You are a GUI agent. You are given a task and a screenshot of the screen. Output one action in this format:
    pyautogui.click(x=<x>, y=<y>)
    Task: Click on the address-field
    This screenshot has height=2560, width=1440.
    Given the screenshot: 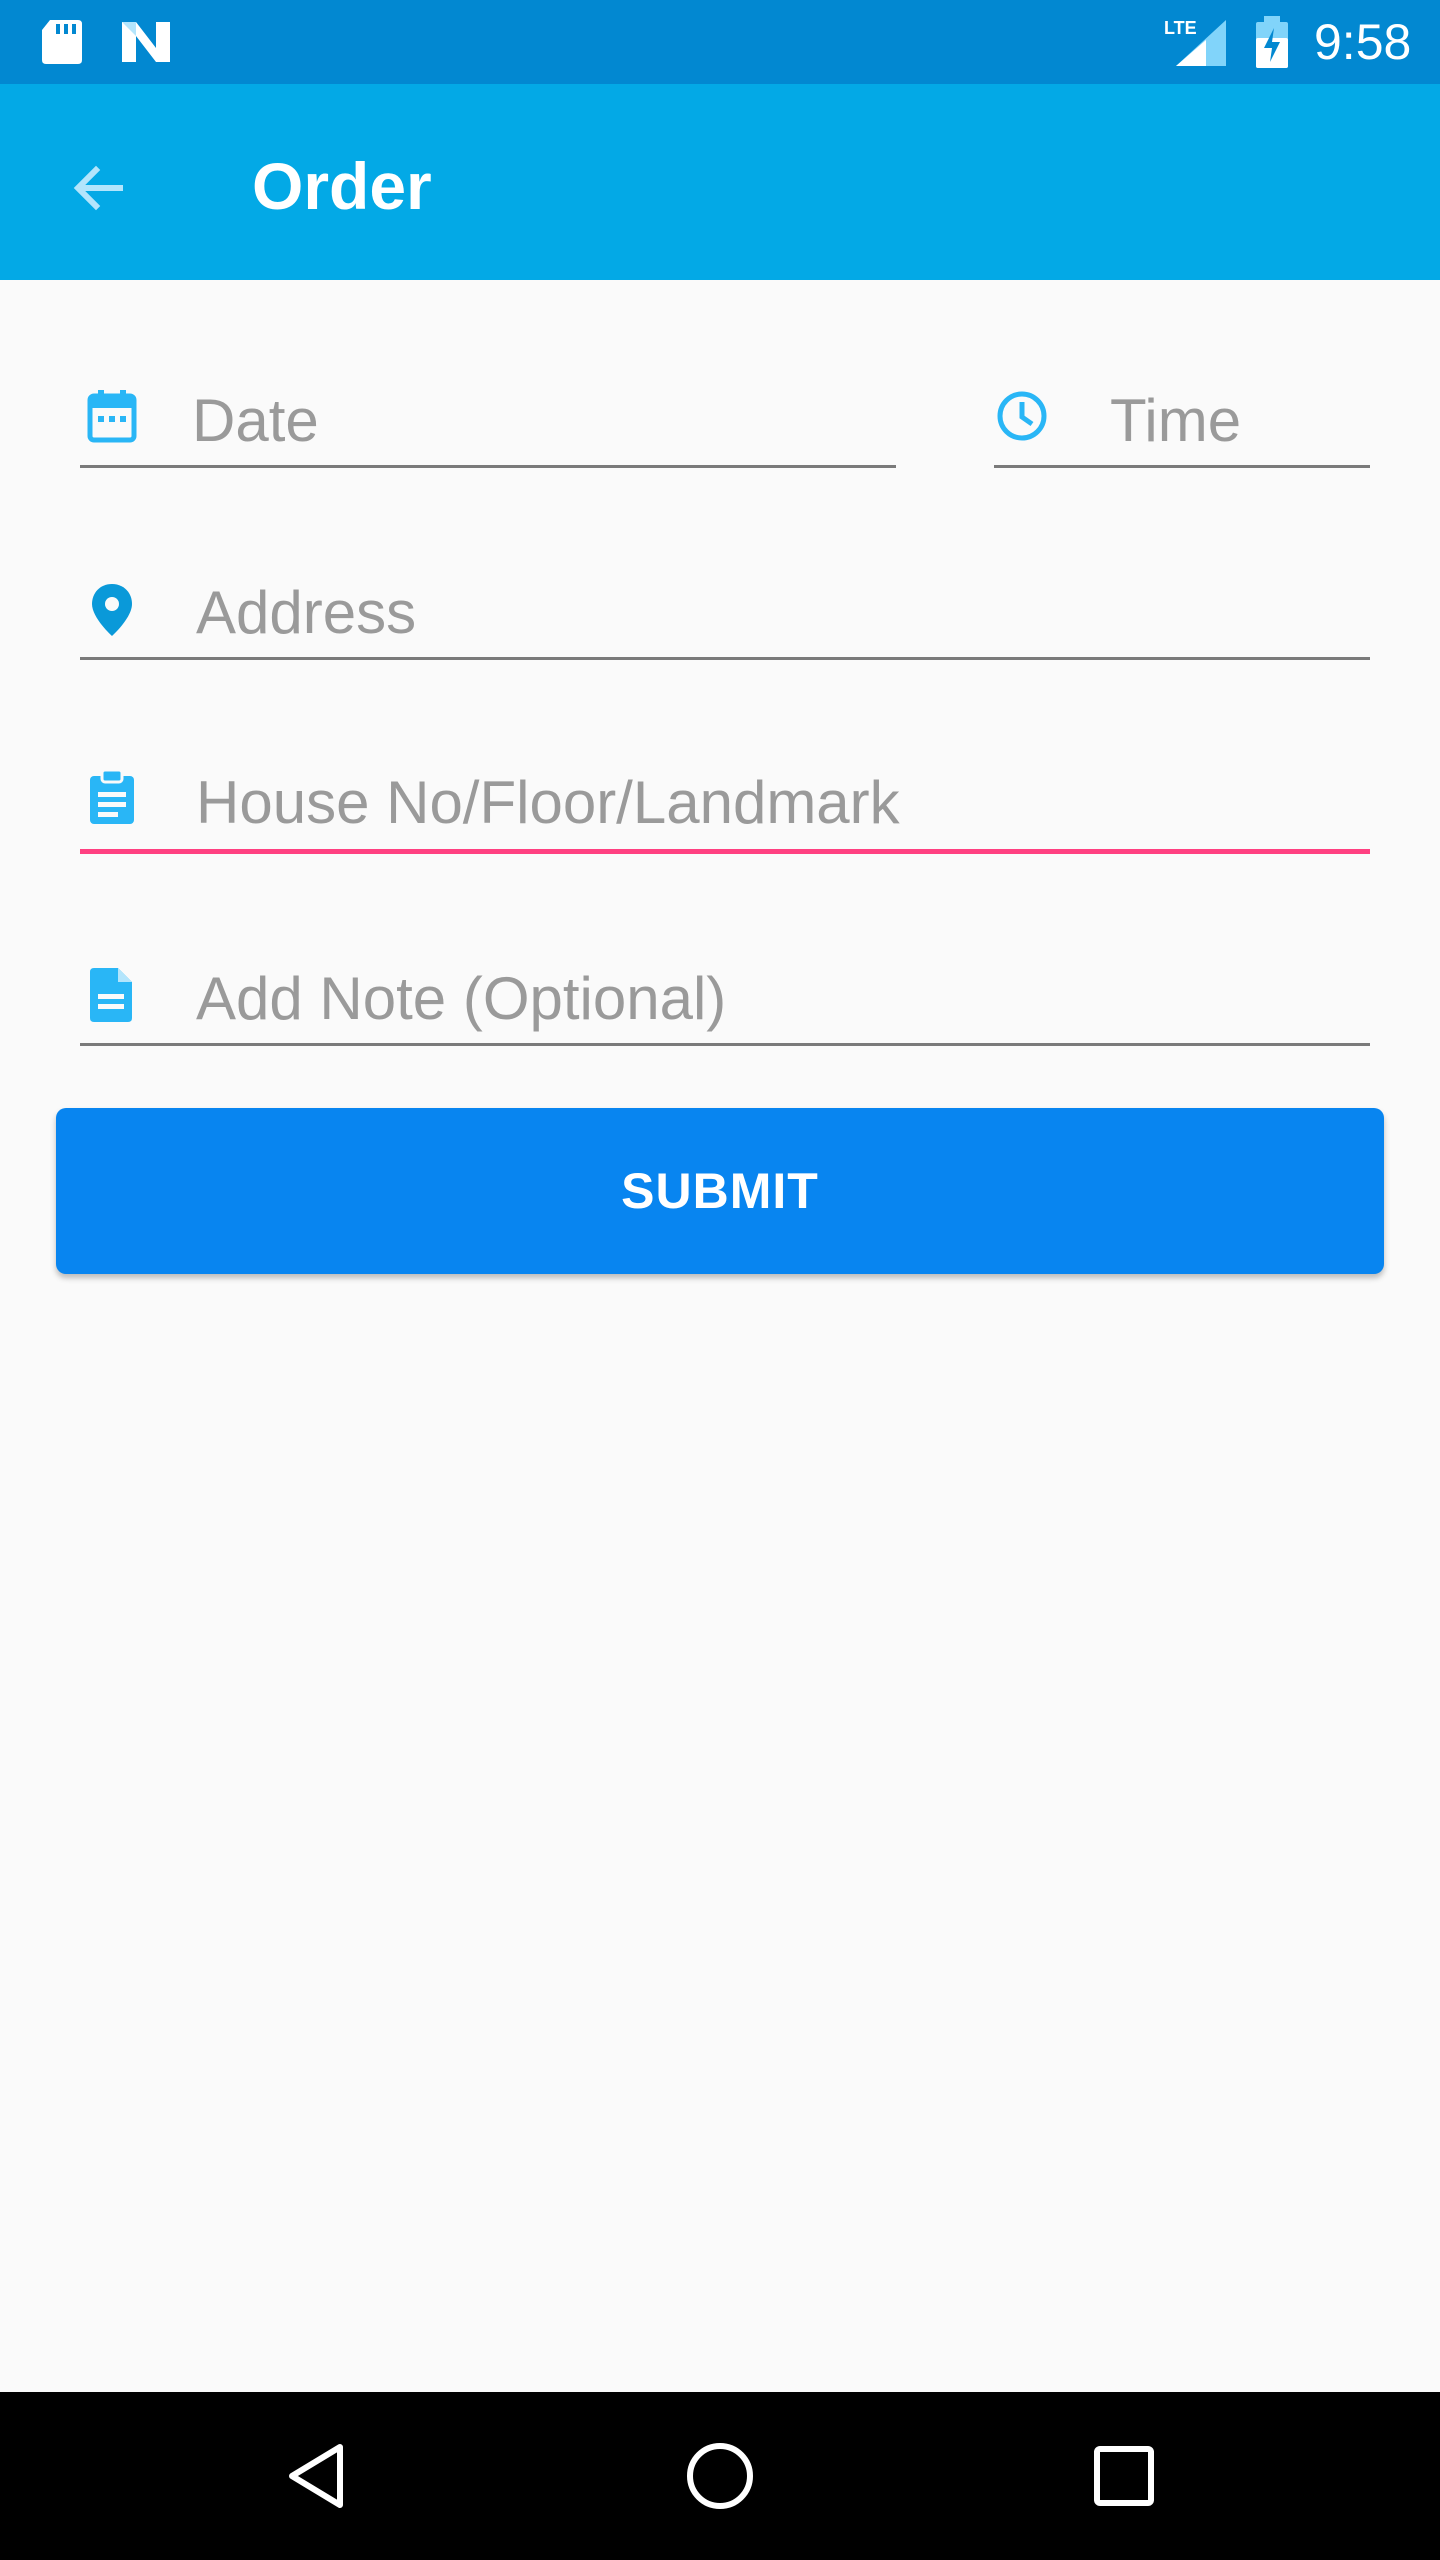 What is the action you would take?
    pyautogui.click(x=725, y=612)
    